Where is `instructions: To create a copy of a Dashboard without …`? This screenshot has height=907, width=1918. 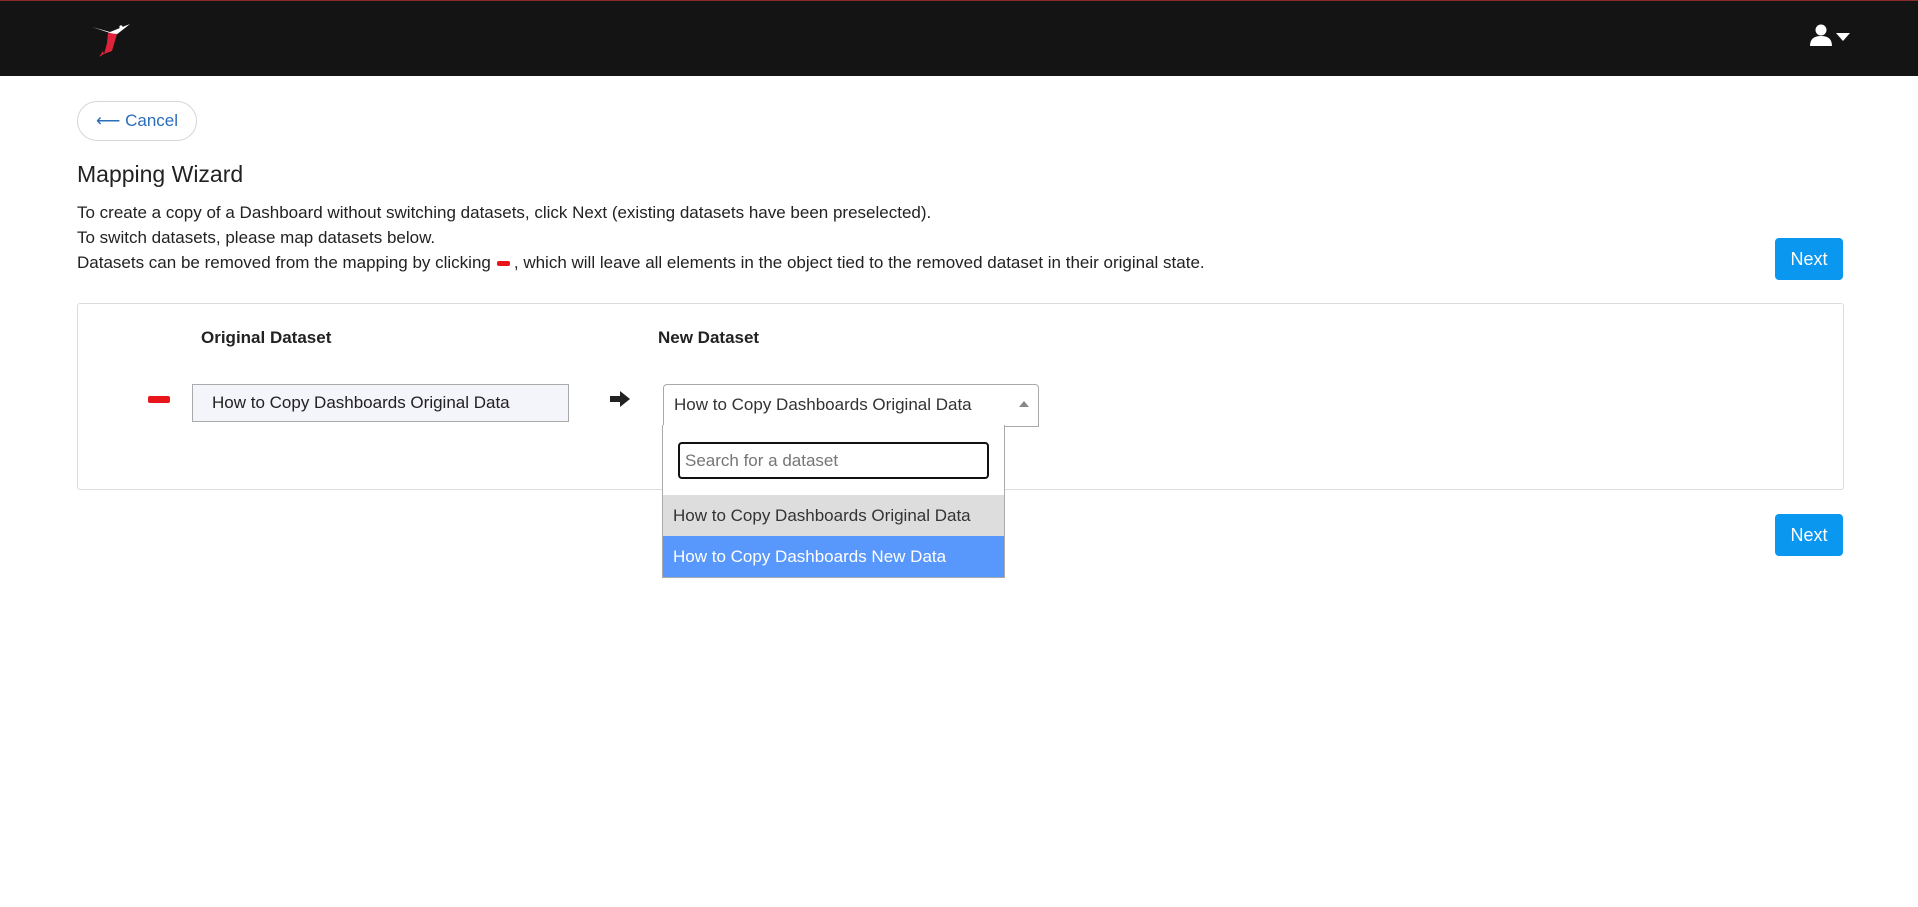 instructions: To create a copy of a Dashboard without … is located at coordinates (641, 237).